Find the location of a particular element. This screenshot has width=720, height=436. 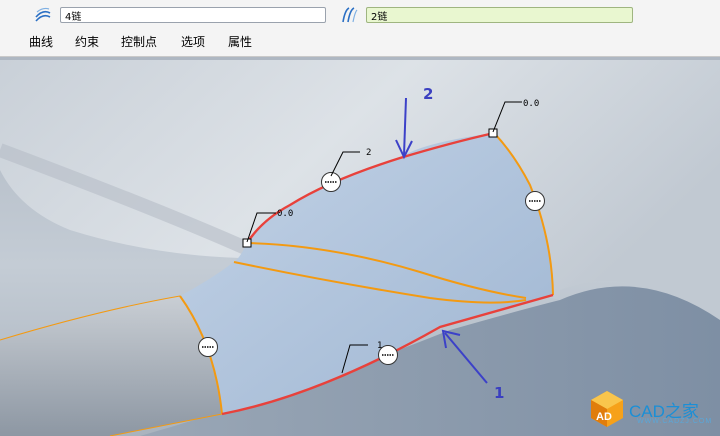

watermark-url: WWW.CADZJ.COM is located at coordinates (675, 421).